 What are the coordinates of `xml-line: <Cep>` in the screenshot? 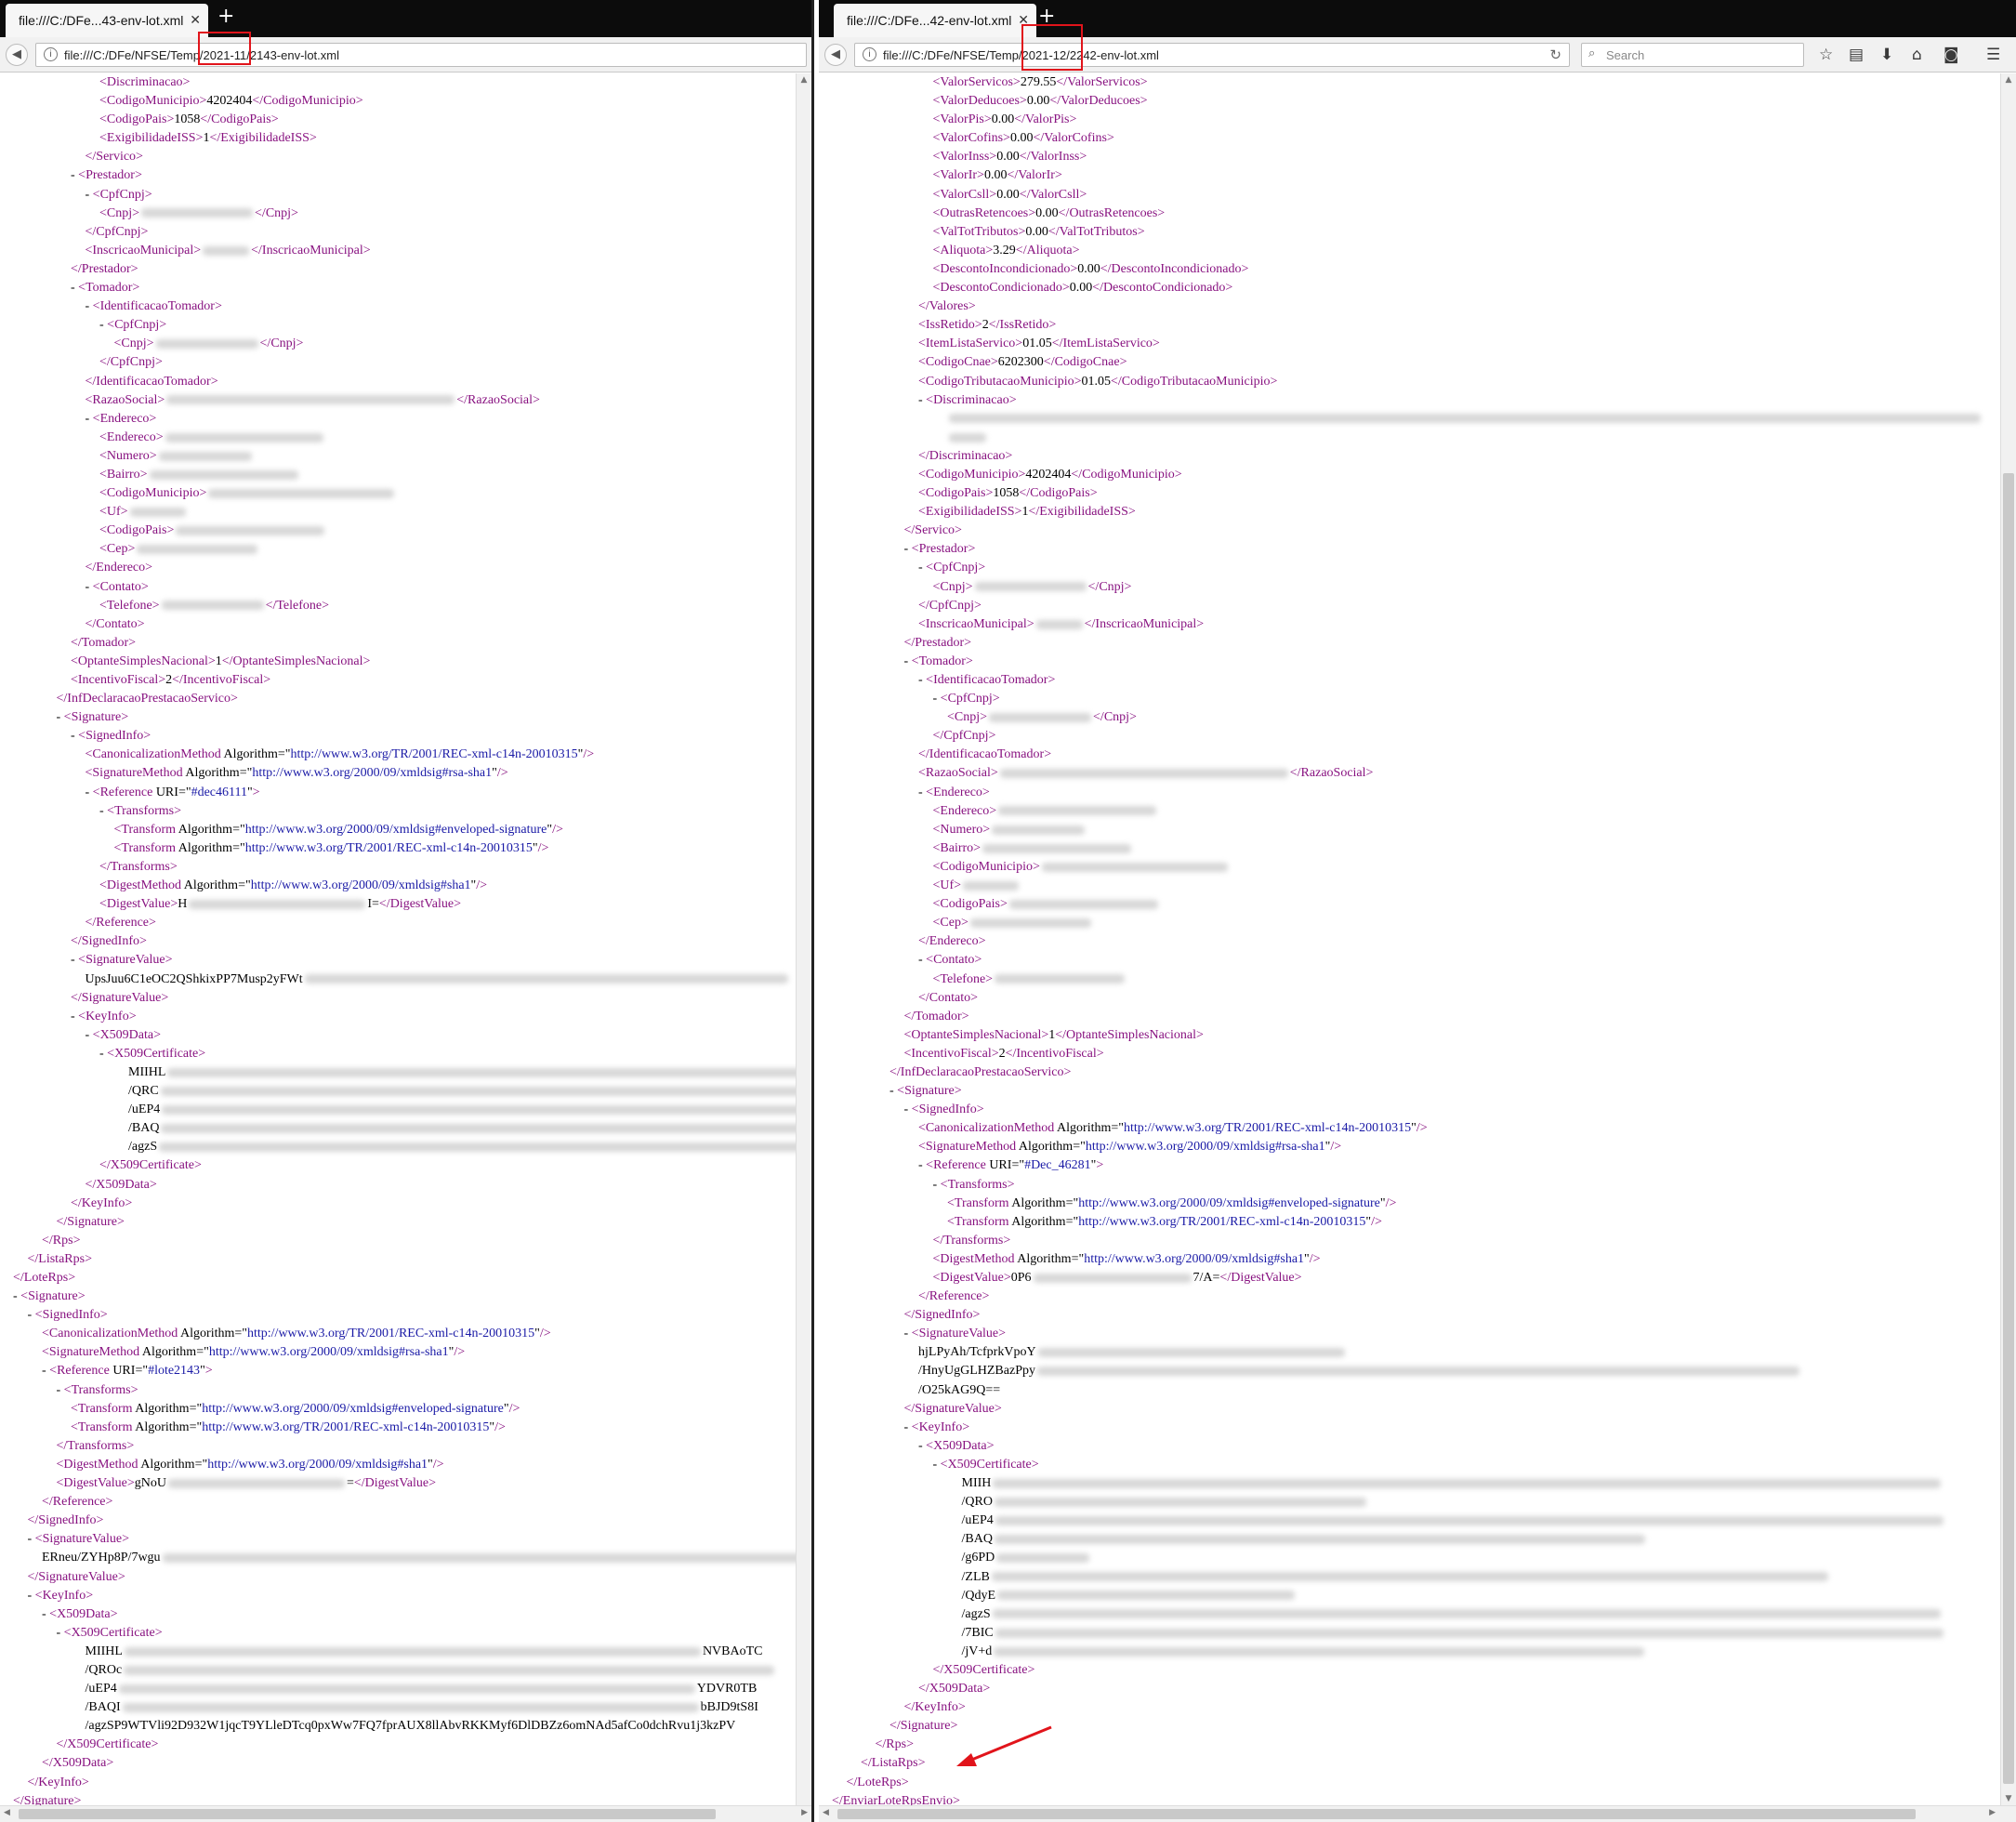 It's located at (1410, 923).